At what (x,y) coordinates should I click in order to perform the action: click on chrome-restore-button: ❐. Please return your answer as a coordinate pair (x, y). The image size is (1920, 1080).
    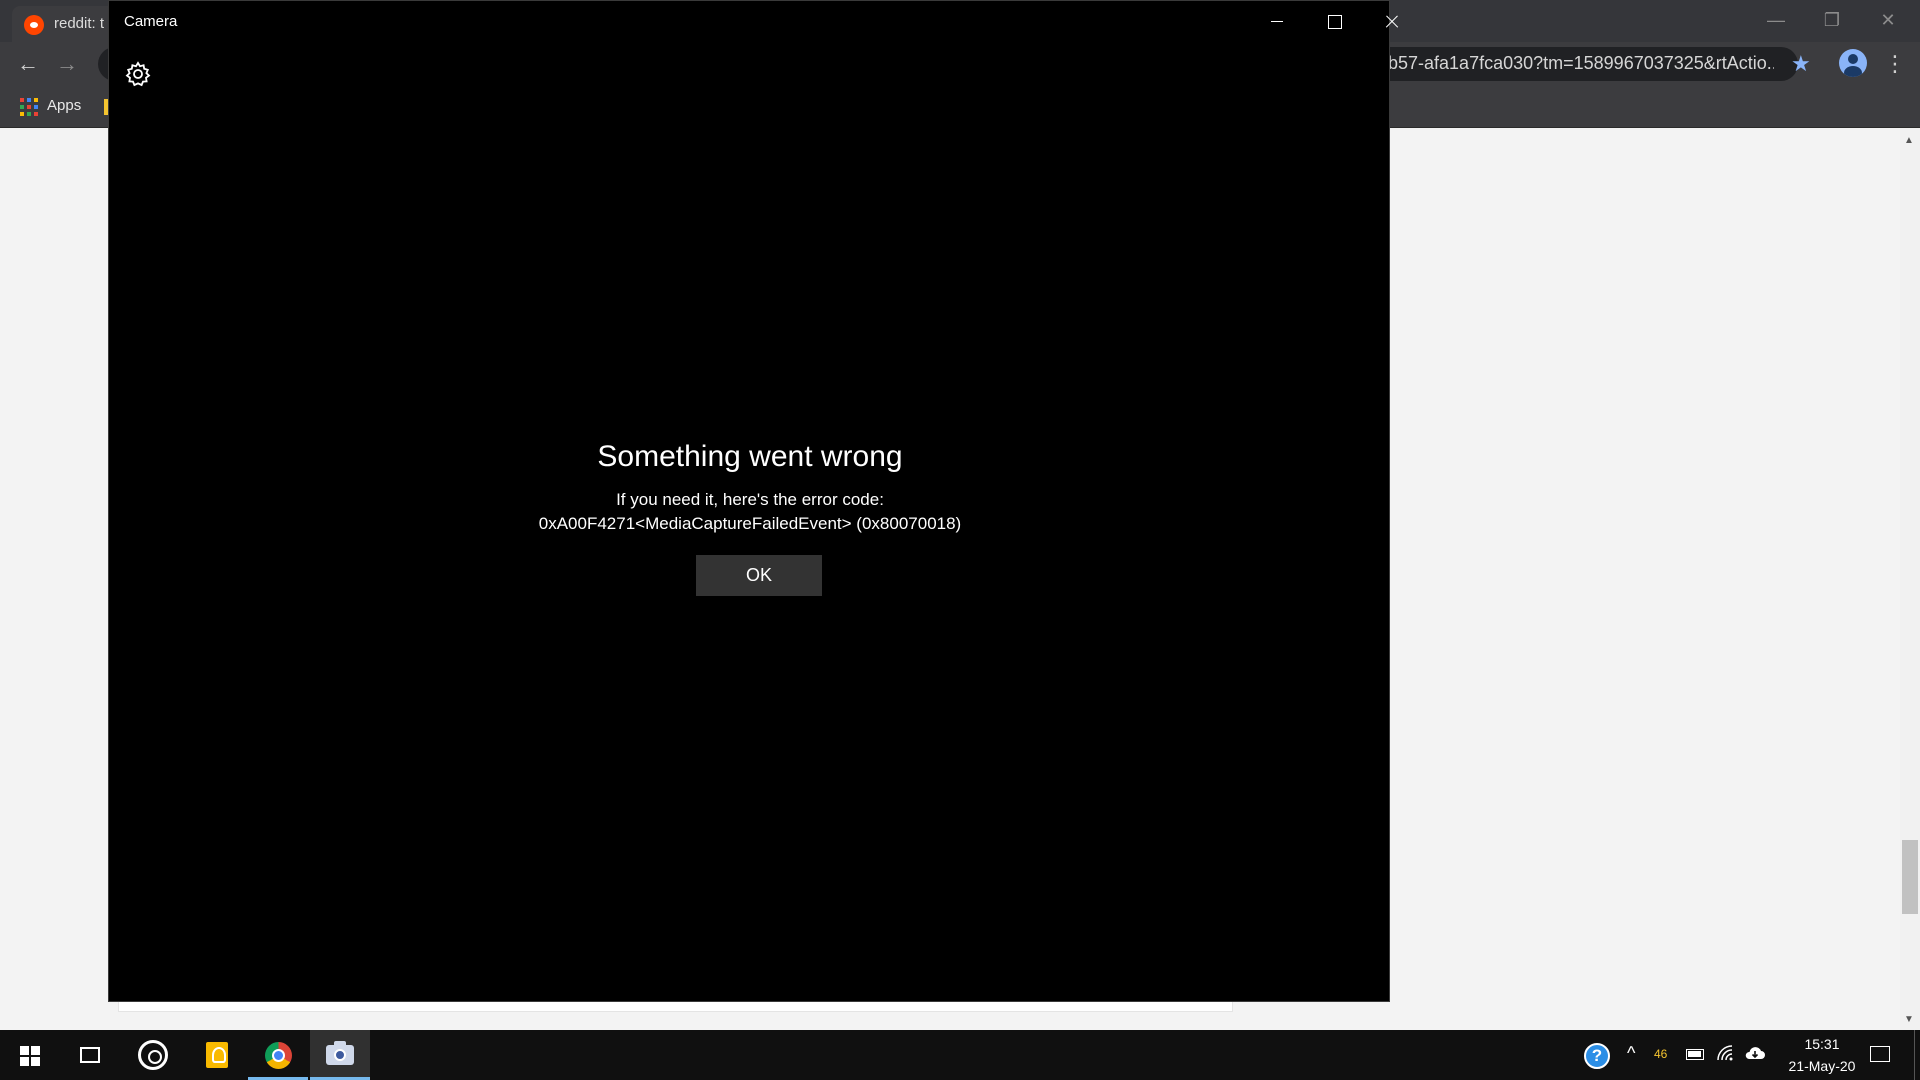
    Looking at the image, I should click on (1832, 20).